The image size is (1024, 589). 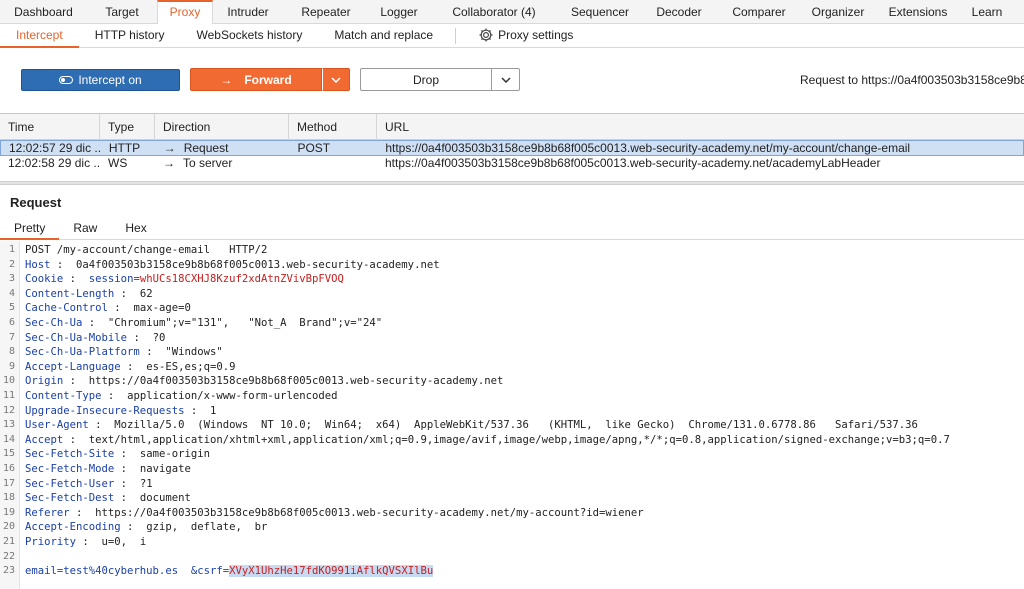 I want to click on proxy-settings-button: Proxy settings, so click(x=525, y=36).